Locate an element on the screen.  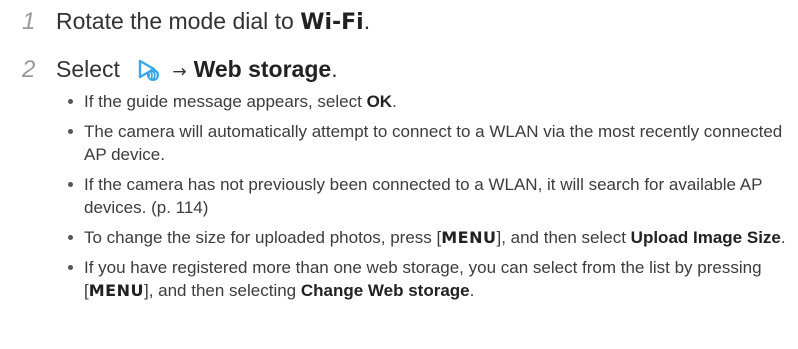
step-2: 2 Select ))) → Web storage. is located at coordinates (180, 70).